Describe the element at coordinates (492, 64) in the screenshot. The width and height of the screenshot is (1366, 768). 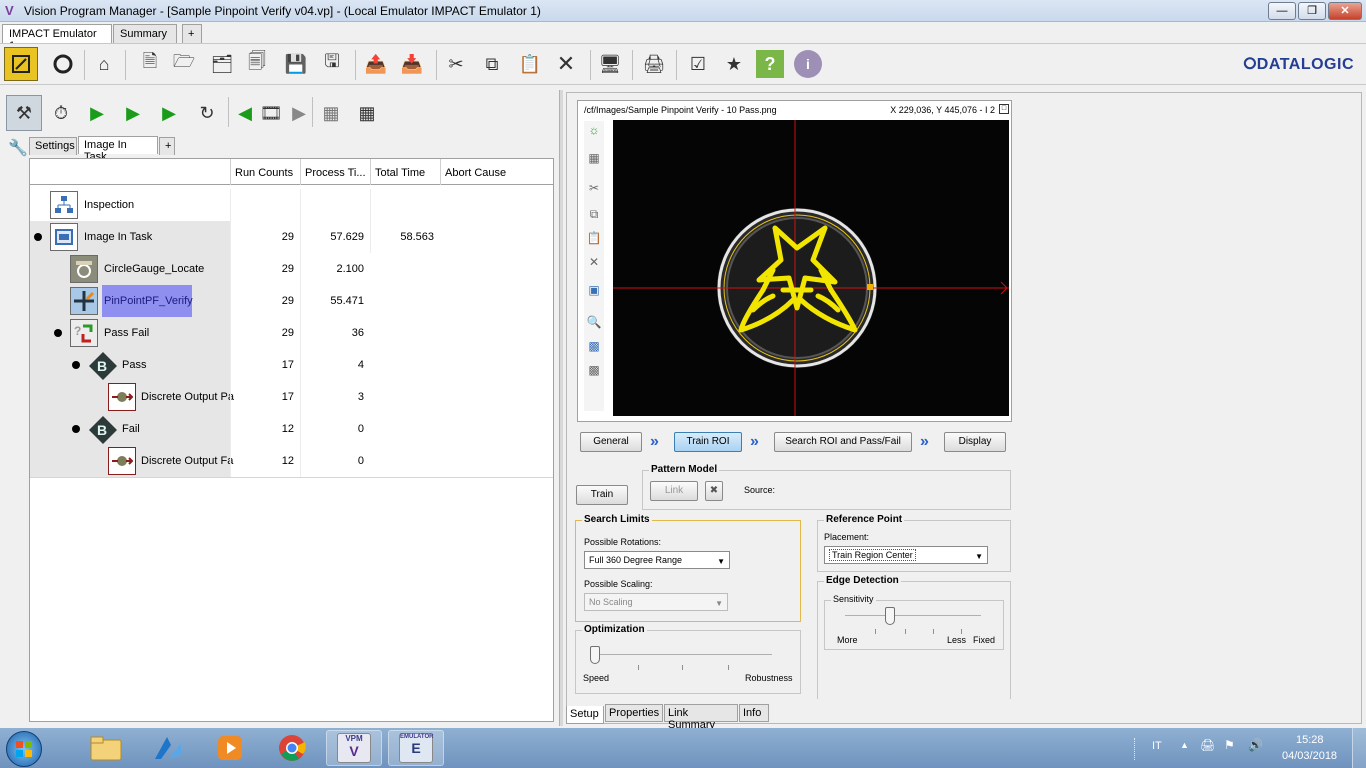
I see `copy-icon: ⧉` at that location.